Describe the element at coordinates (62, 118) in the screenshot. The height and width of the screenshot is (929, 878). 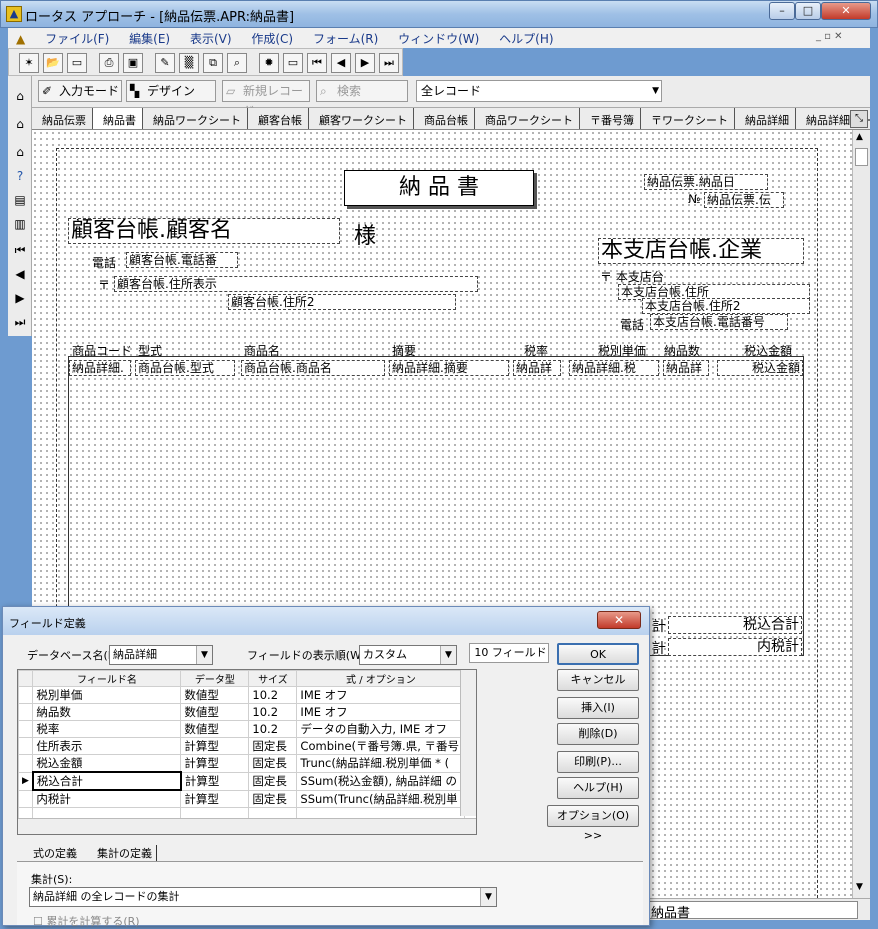
I see `tab-nohin-denpyo: 納品伝票` at that location.